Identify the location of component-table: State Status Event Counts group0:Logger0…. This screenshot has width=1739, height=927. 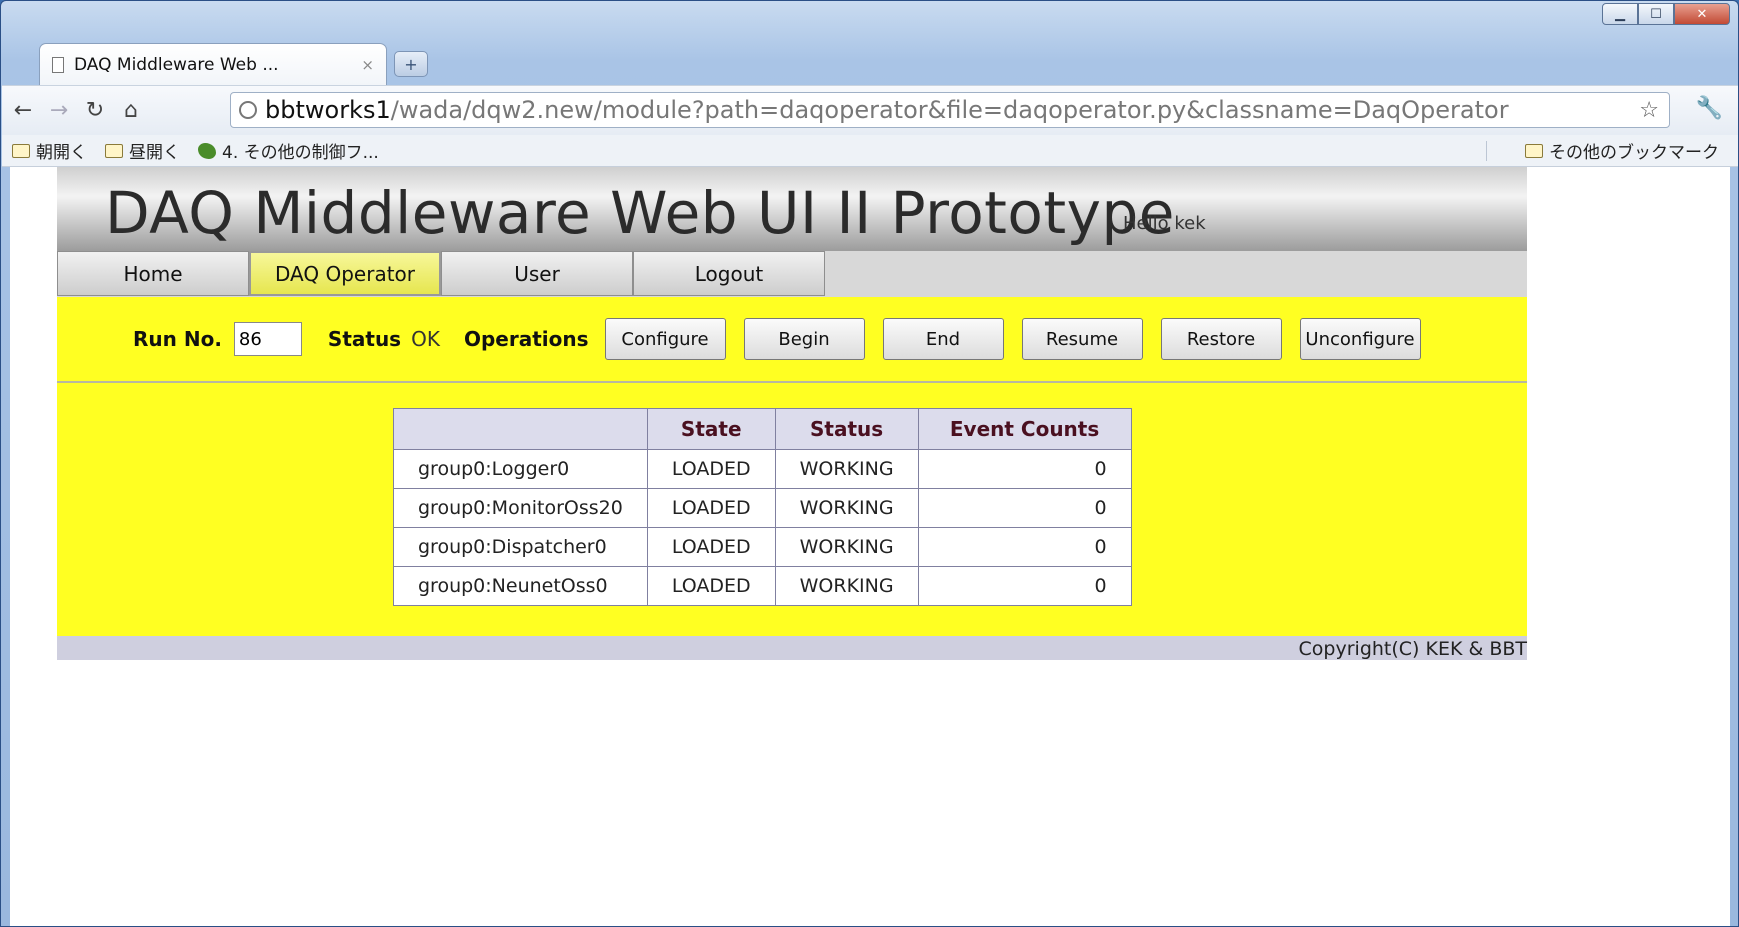
(762, 507).